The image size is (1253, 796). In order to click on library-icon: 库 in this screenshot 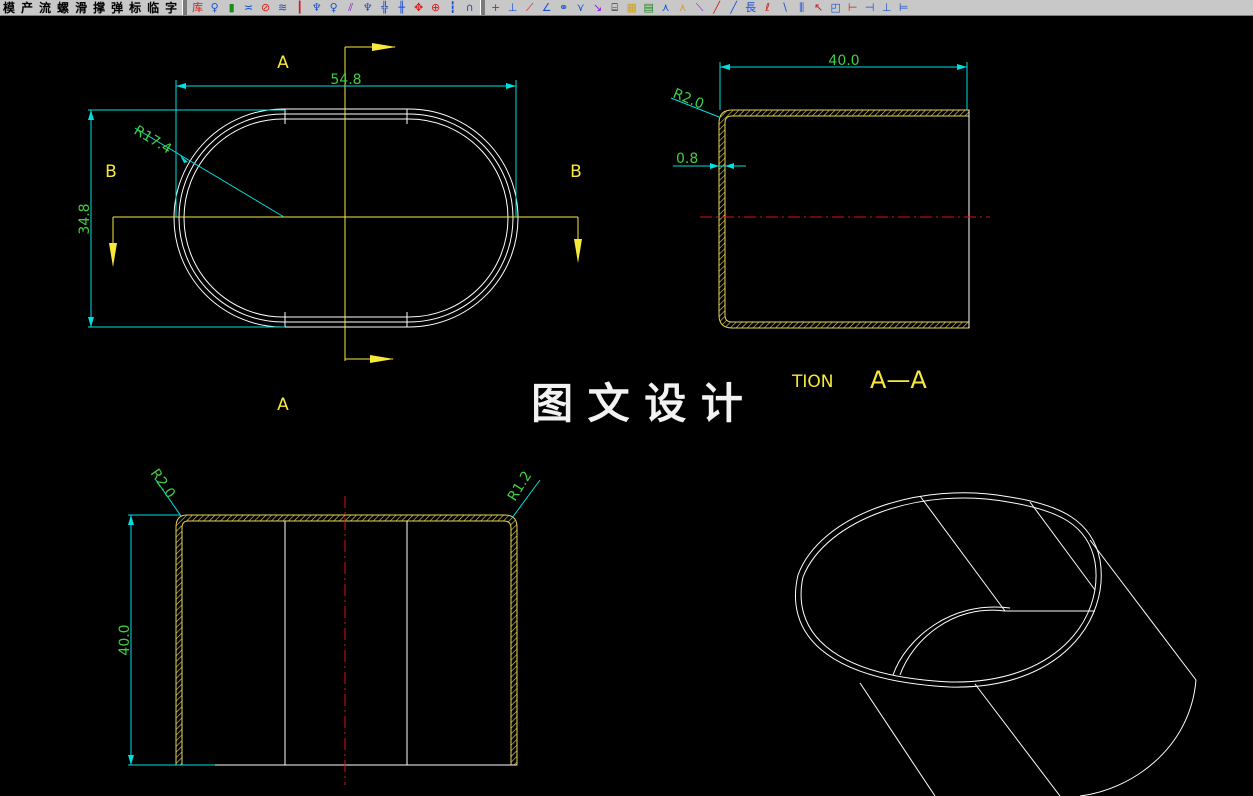, I will do `click(197, 7)`.